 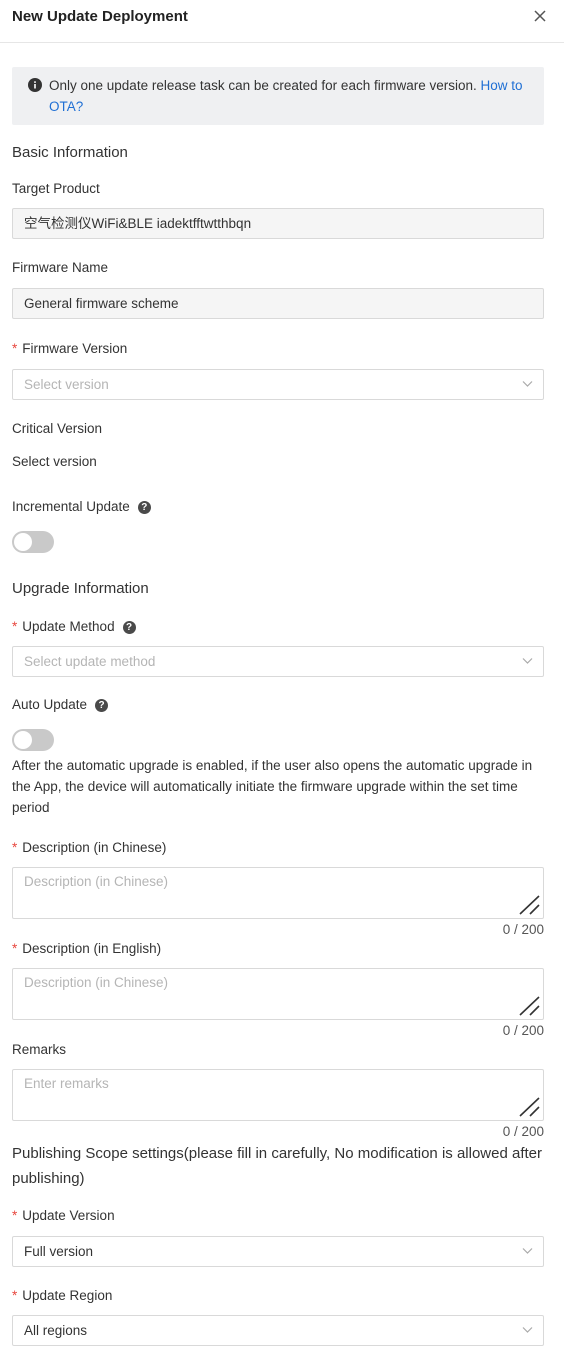 I want to click on target-product-label: Target Product, so click(x=56, y=188).